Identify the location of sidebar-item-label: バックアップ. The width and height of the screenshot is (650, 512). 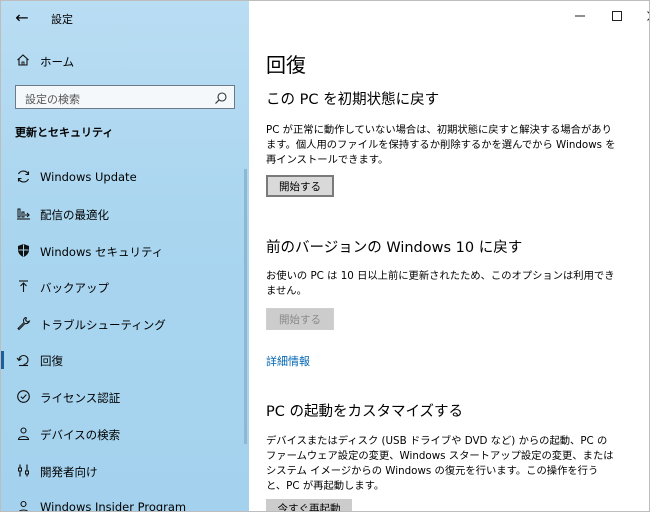
(74, 288).